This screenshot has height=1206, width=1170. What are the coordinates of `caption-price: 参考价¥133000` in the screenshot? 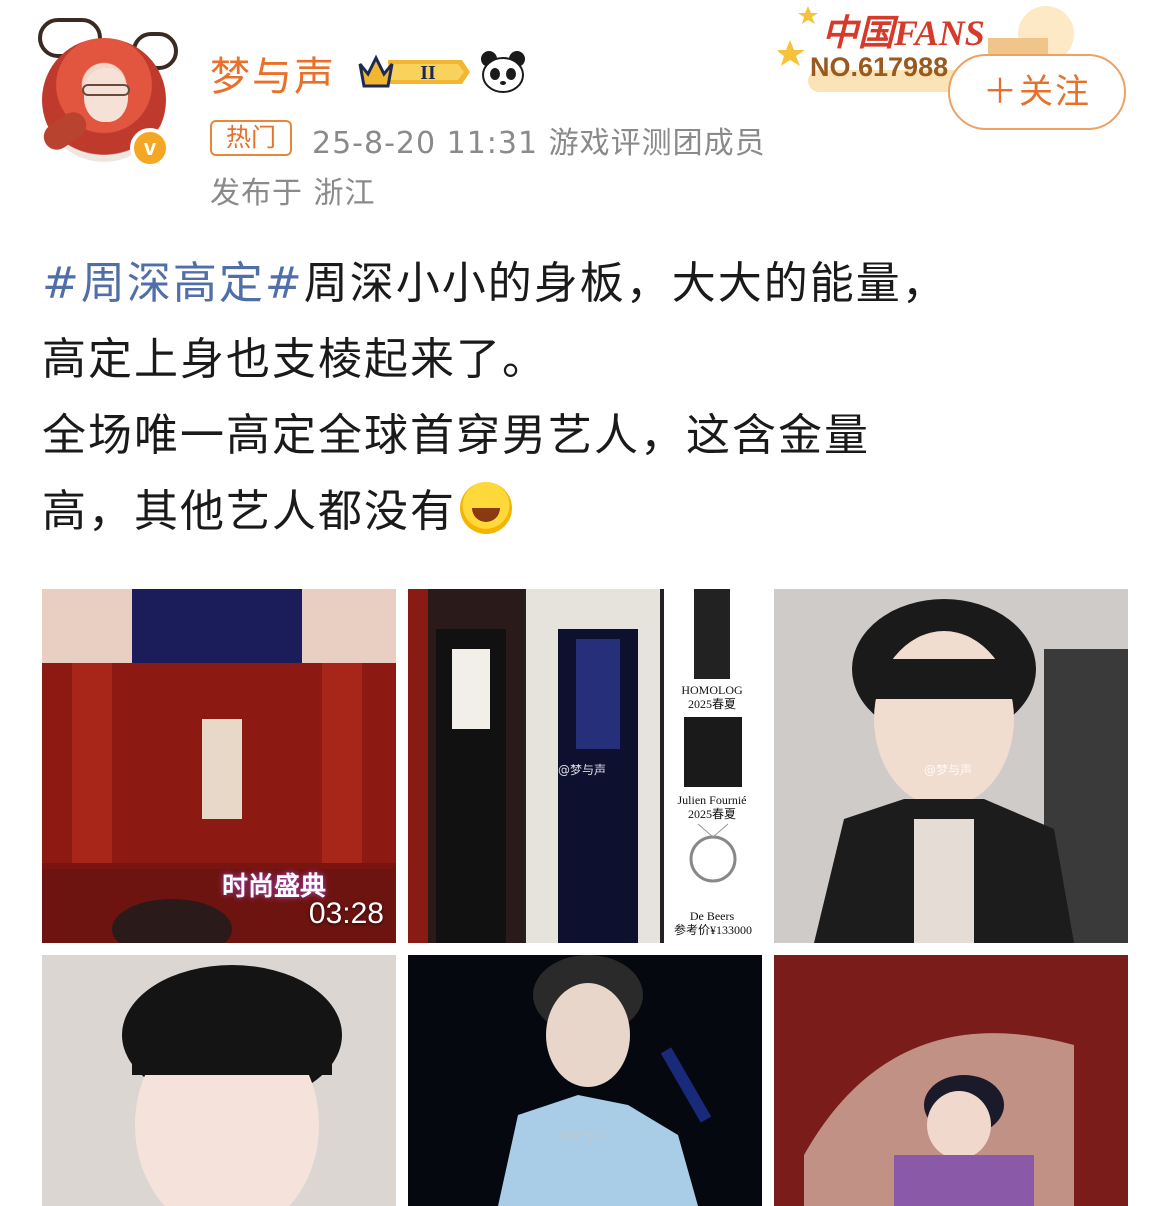 It's located at (712, 930).